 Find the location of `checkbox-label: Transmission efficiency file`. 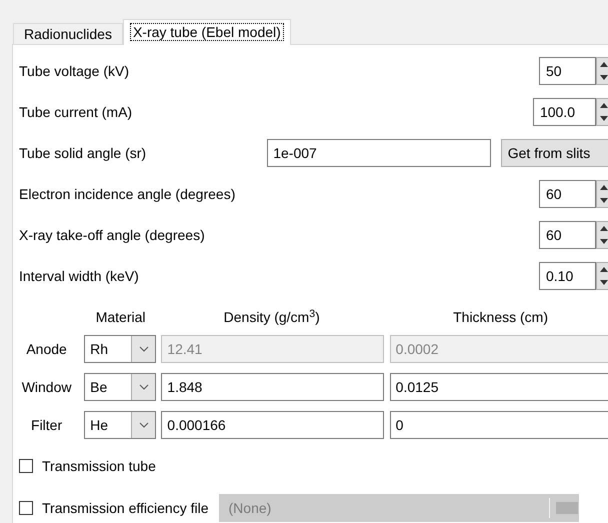

checkbox-label: Transmission efficiency file is located at coordinates (125, 508).